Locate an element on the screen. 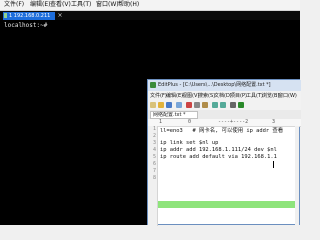 The width and height of the screenshot is (320, 240). line-number: 6 is located at coordinates (154, 164).